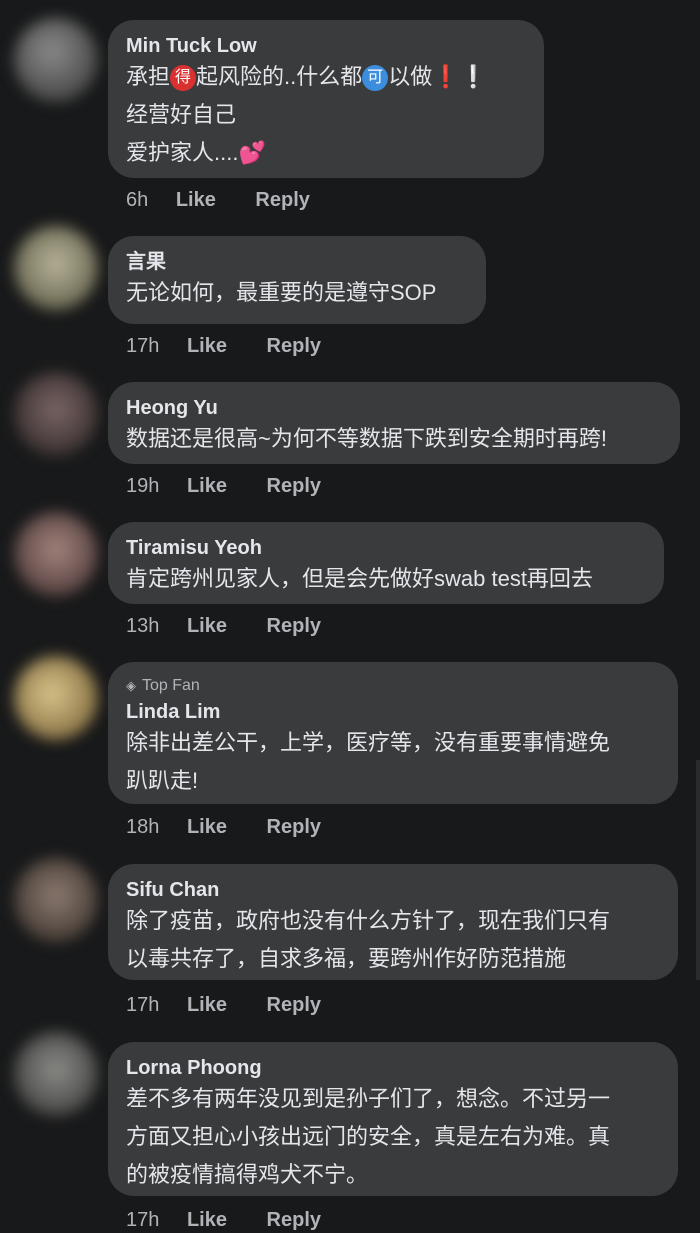  I want to click on scrollbar, so click(698, 870).